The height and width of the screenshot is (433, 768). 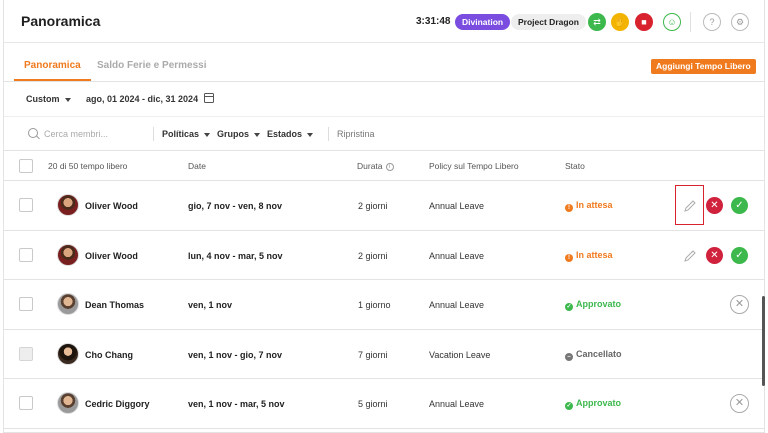 I want to click on cancelled-icon: –, so click(x=569, y=356).